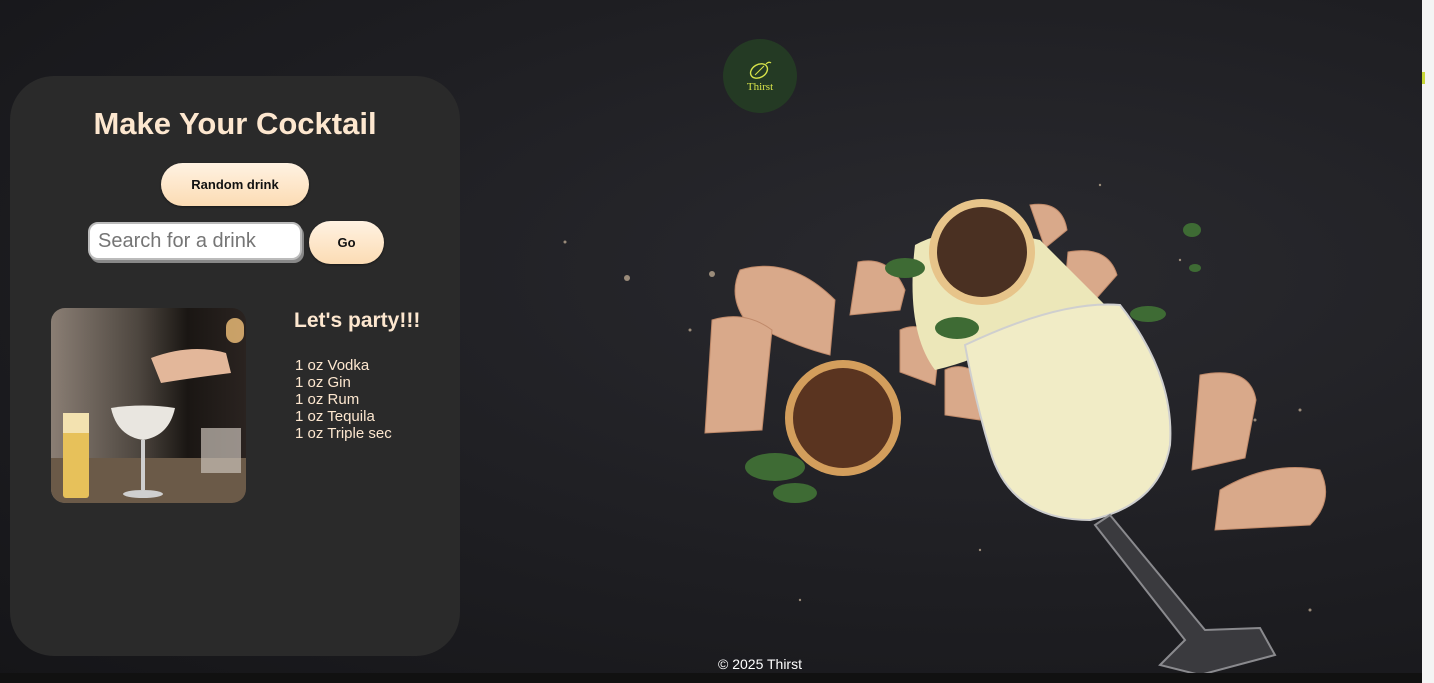  What do you see at coordinates (346, 242) in the screenshot?
I see `go-button: Go` at bounding box center [346, 242].